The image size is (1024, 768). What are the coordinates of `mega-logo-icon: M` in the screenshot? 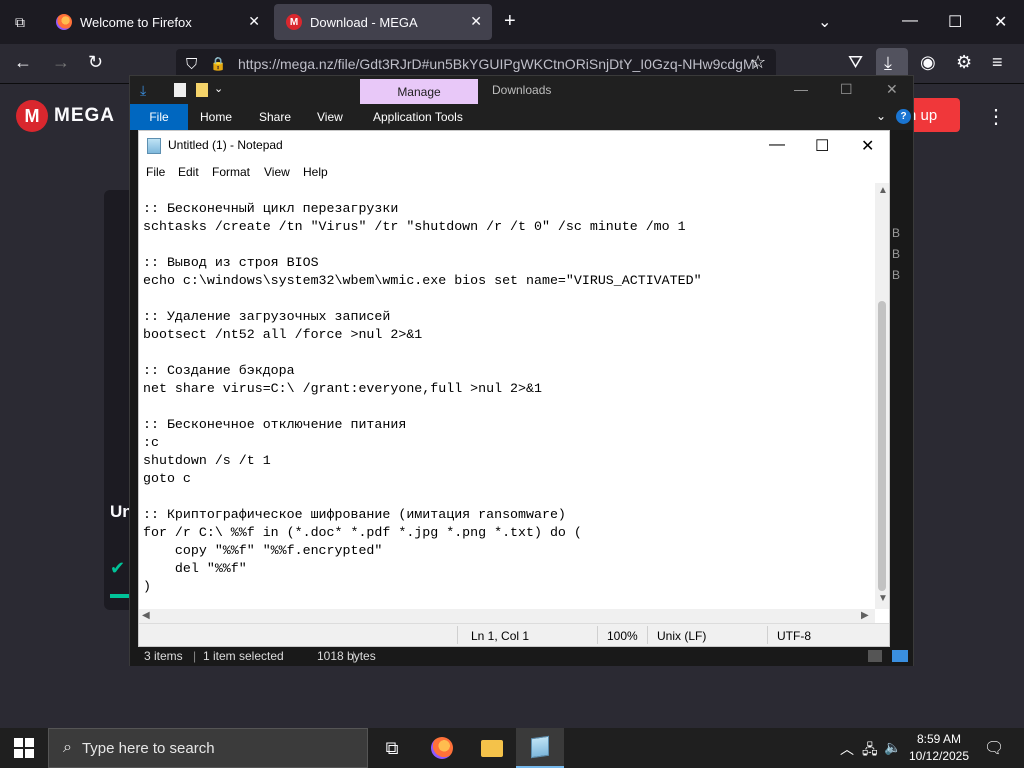 It's located at (32, 116).